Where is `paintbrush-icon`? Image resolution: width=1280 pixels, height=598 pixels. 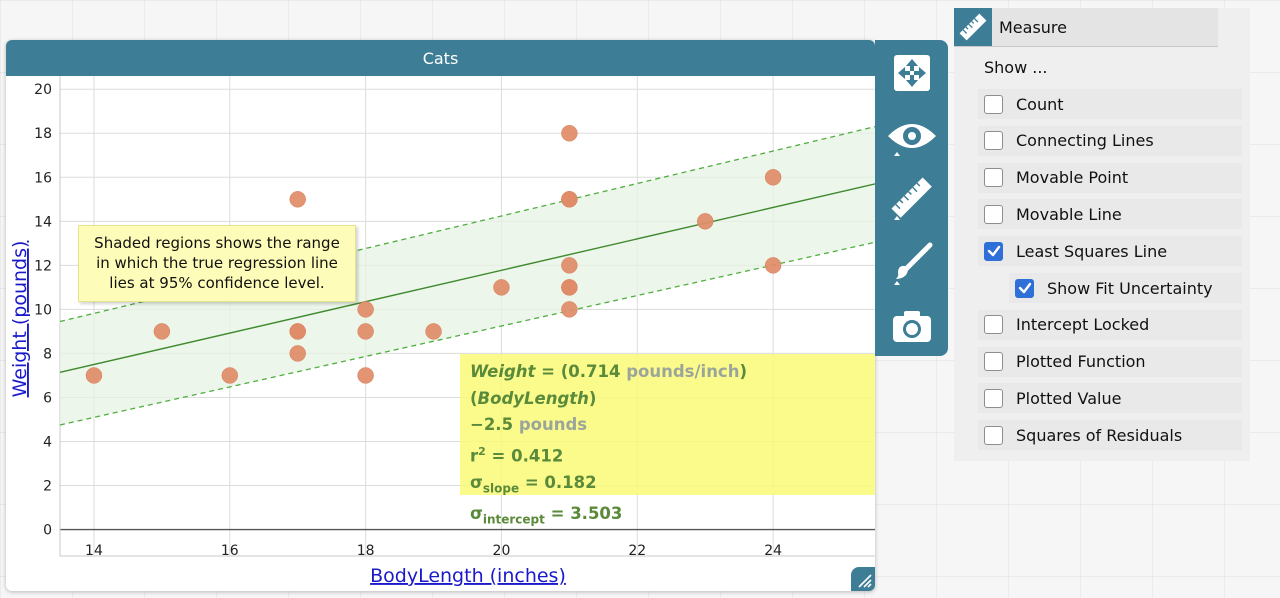
paintbrush-icon is located at coordinates (912, 263).